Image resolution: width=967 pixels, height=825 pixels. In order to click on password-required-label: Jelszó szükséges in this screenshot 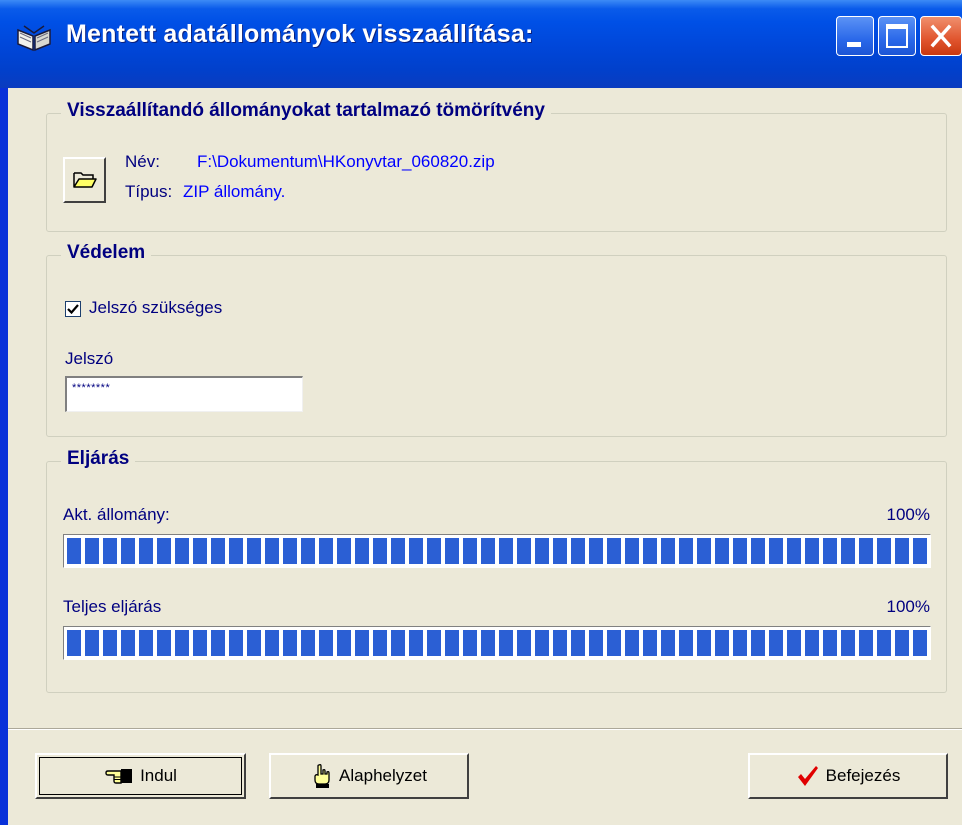, I will do `click(155, 308)`.